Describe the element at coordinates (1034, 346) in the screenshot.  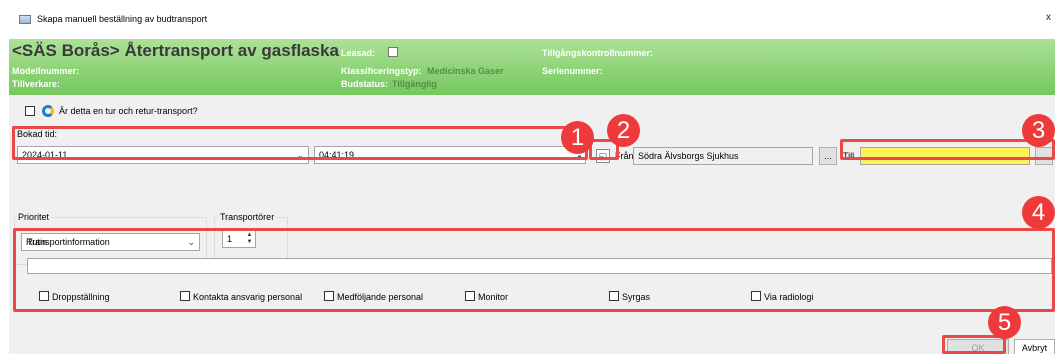
I see `avbryt-button: Avbryt` at that location.